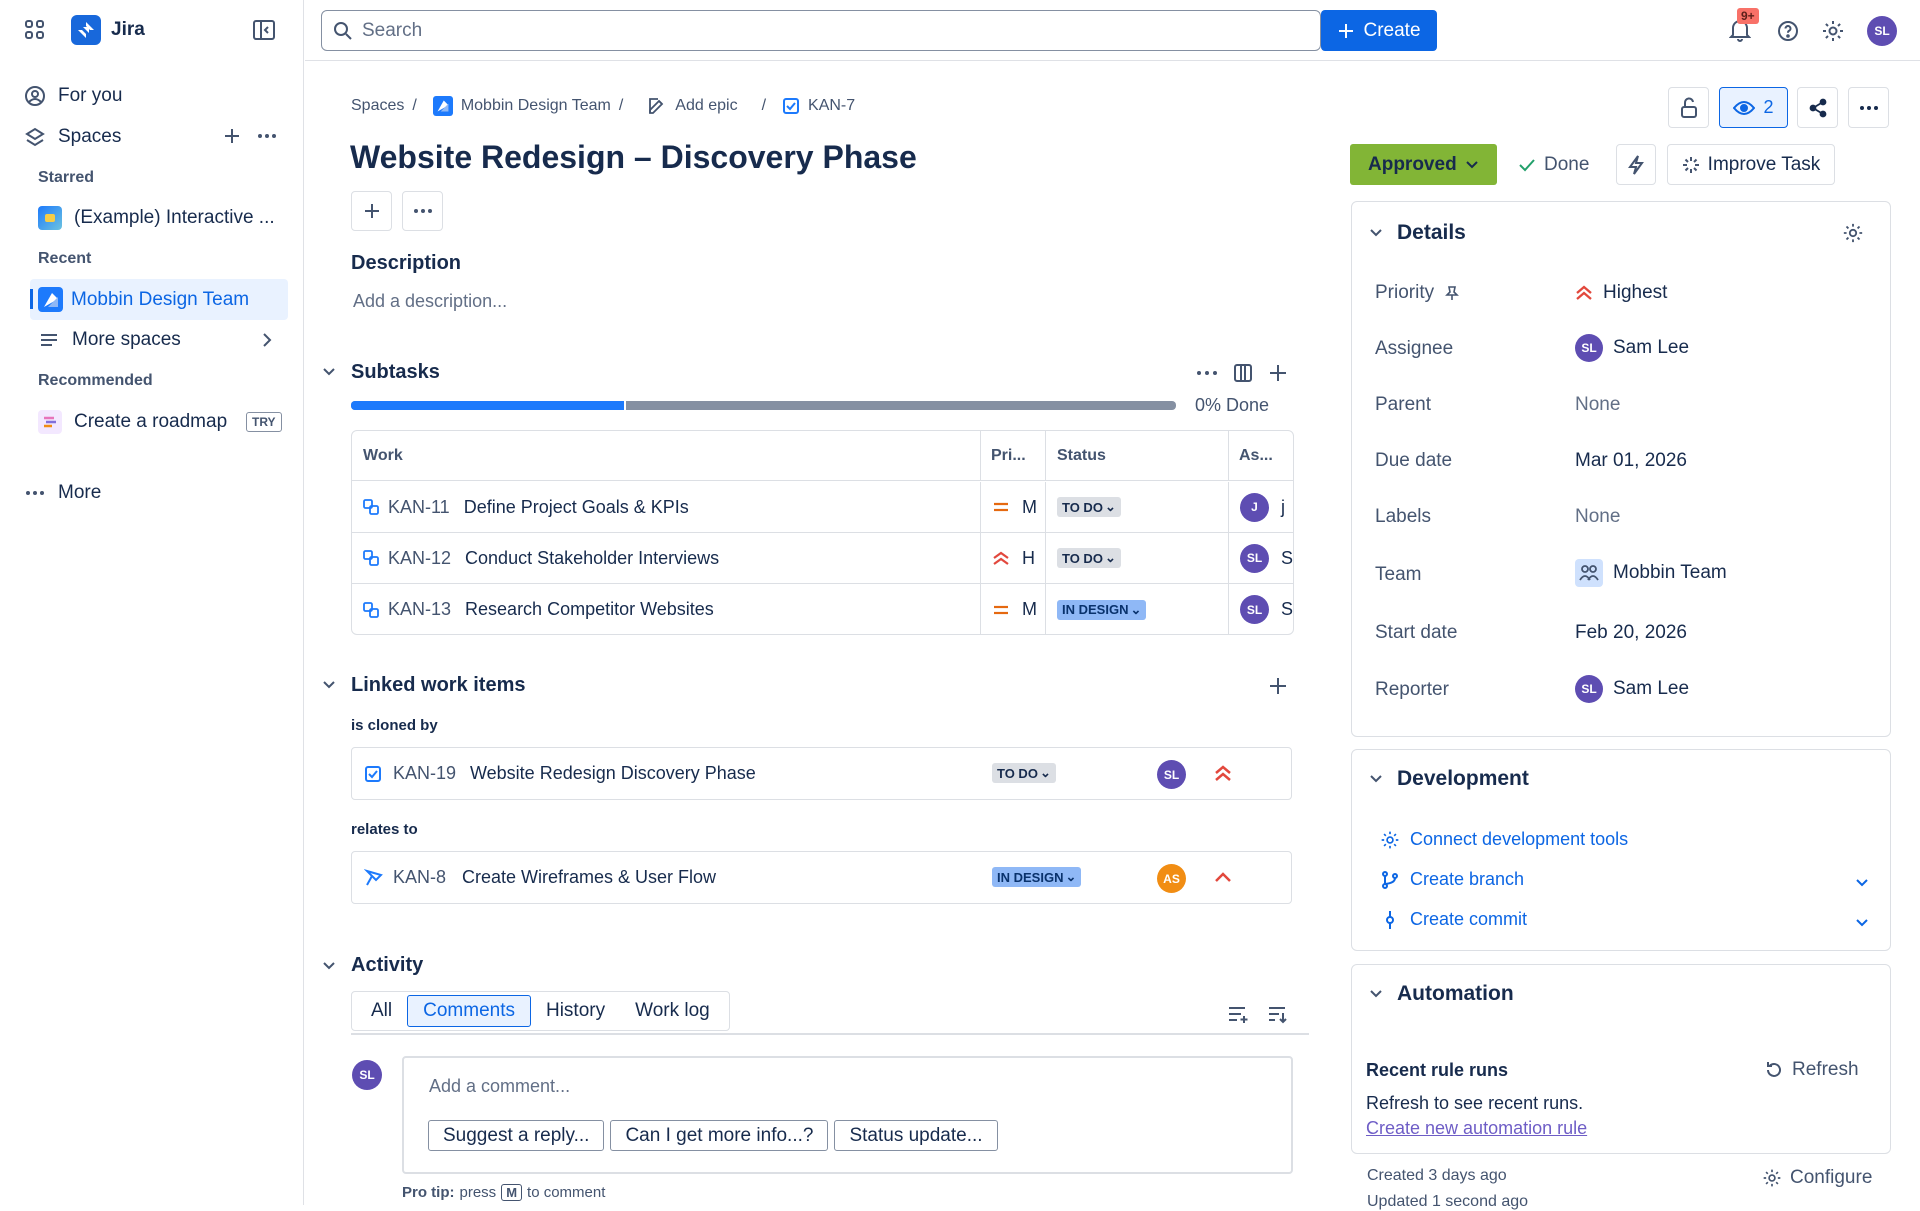 The height and width of the screenshot is (1211, 1920). Describe the element at coordinates (62, 493) in the screenshot. I see `nav-more: More` at that location.